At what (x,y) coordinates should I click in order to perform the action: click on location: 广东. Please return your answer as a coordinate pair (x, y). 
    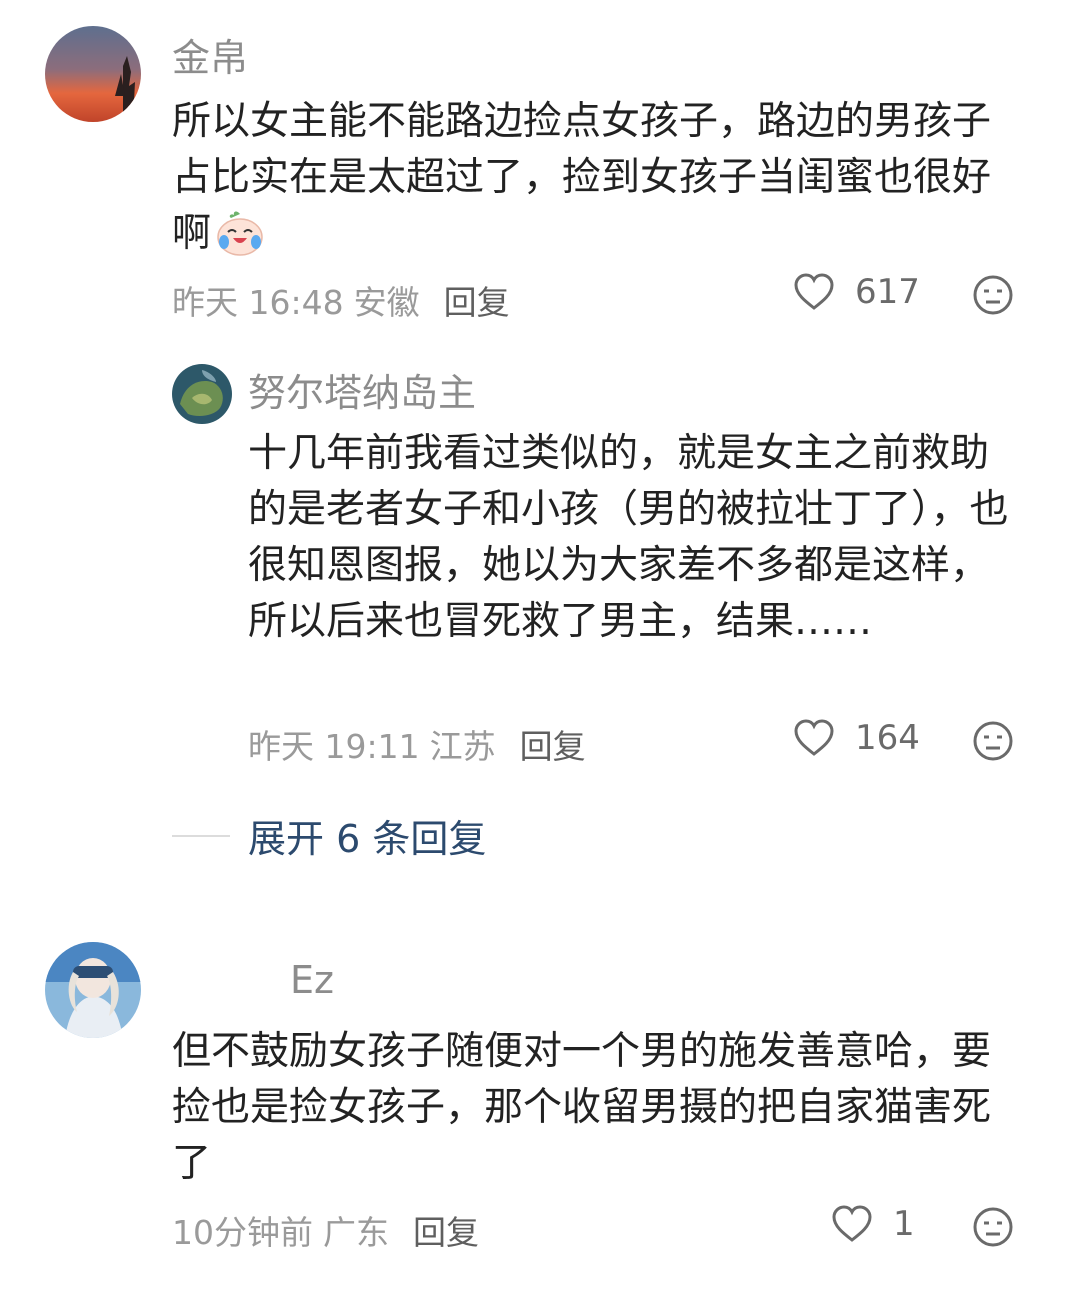
    Looking at the image, I should click on (356, 1232).